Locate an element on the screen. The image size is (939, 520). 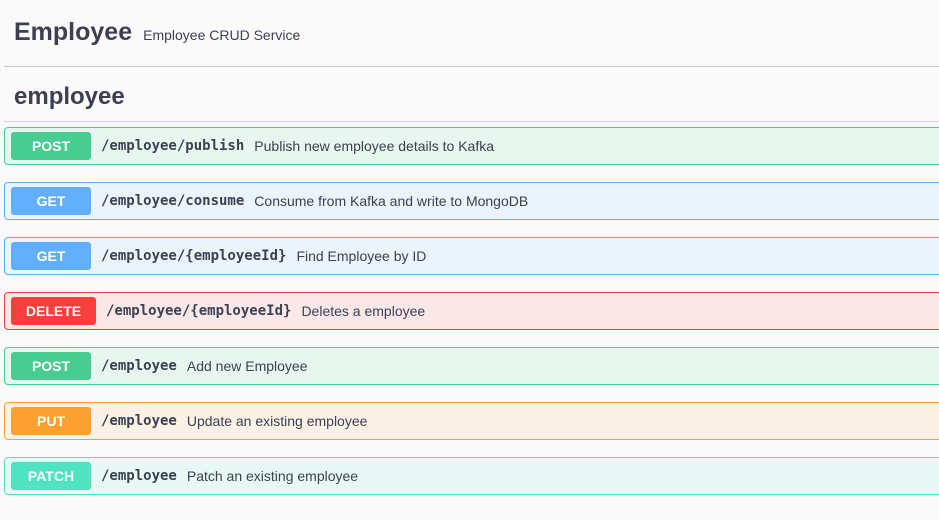
api-info-header: Employee Employee CRUD Service is located at coordinates (157, 32).